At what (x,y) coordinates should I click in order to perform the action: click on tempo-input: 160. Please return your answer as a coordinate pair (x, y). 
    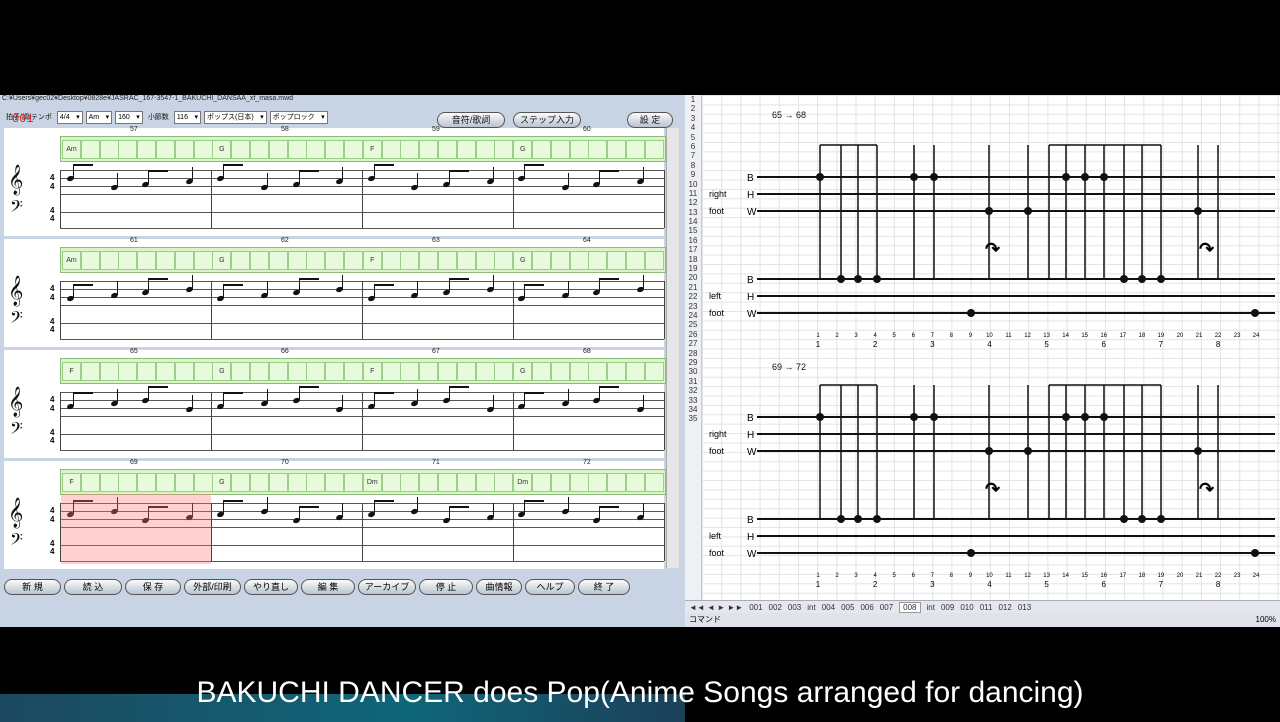
    Looking at the image, I should click on (129, 117).